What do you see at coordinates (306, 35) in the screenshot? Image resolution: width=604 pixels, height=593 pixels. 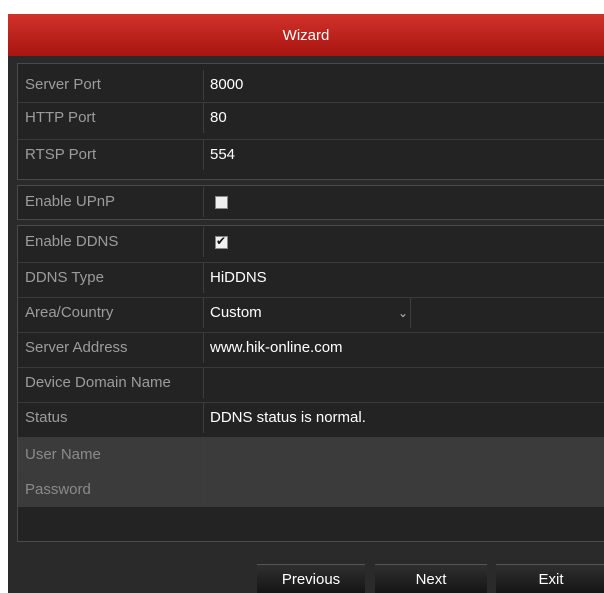 I see `window-title: Wizard` at bounding box center [306, 35].